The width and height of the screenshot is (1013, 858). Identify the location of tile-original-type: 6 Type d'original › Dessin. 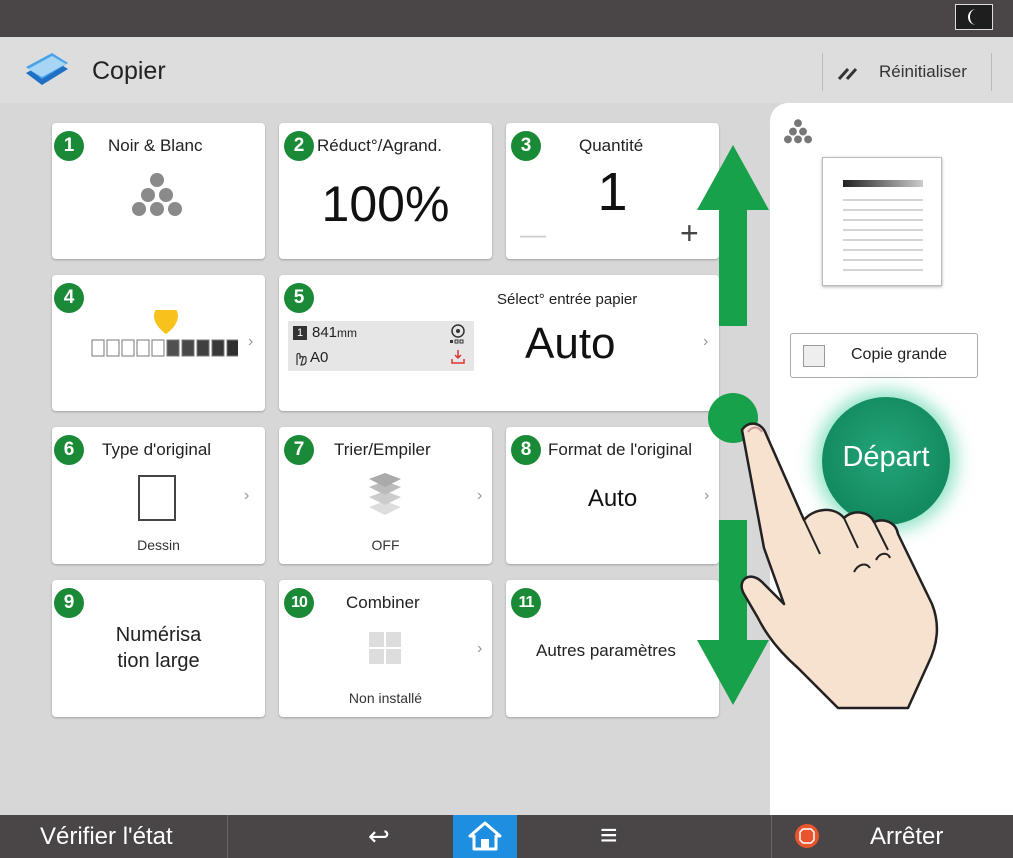
(158, 495).